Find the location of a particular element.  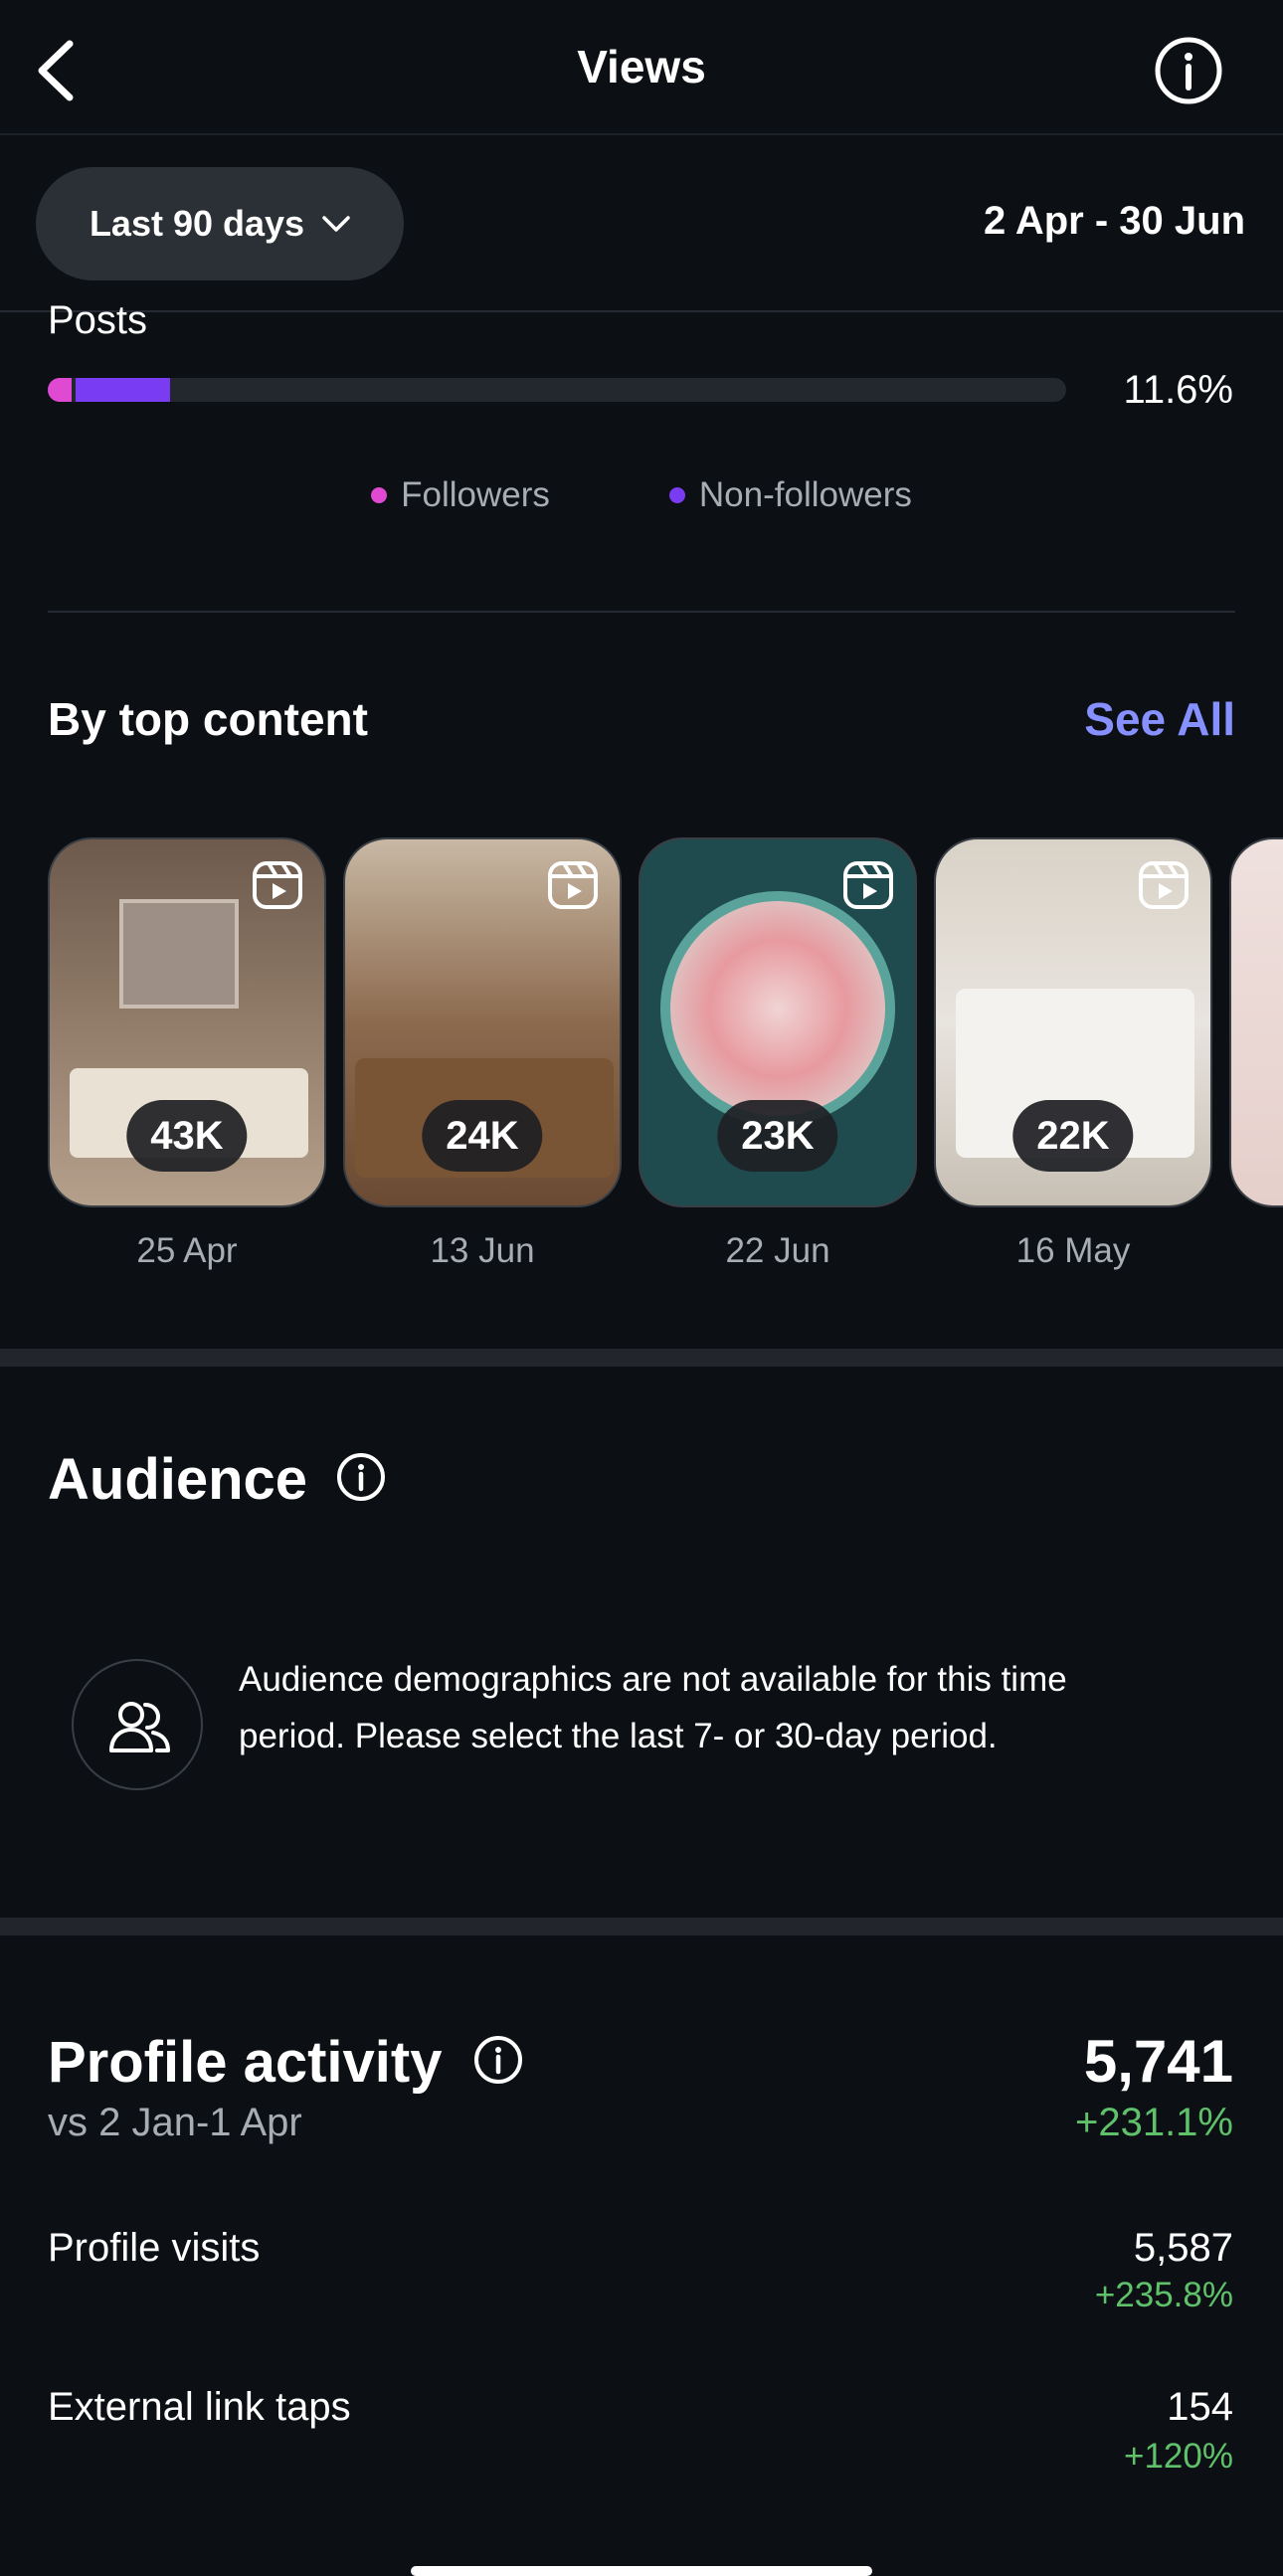

home-indicator is located at coordinates (641, 2571).